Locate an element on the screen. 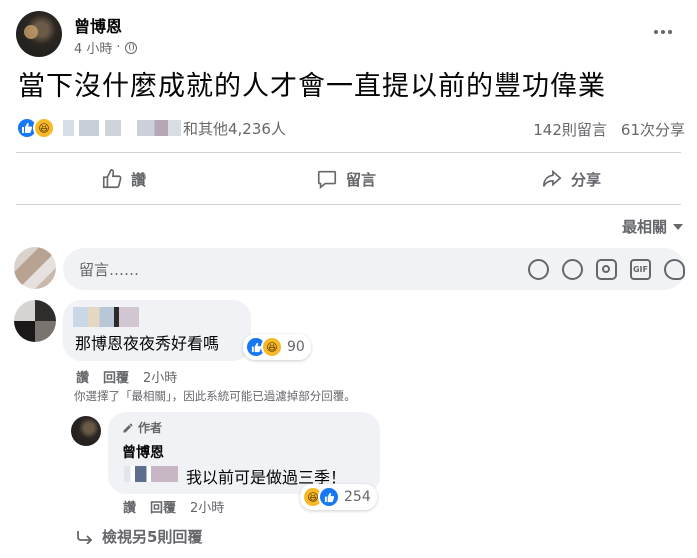 The height and width of the screenshot is (558, 697). comment-input-tools: GIF is located at coordinates (606, 269).